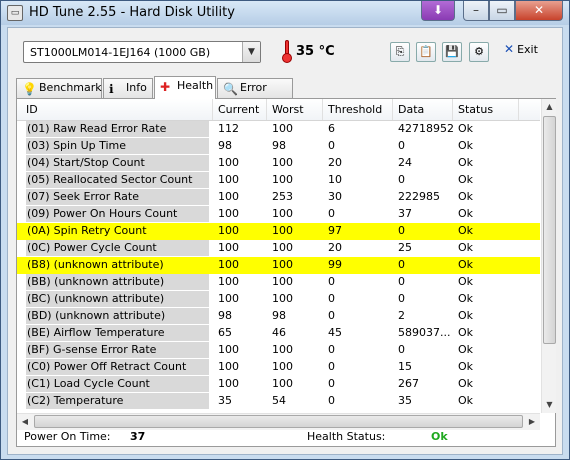 The image size is (570, 460). What do you see at coordinates (278, 316) in the screenshot?
I see `table-row: (BD) (unknown attribute) 98 98 0 2 Ok` at bounding box center [278, 316].